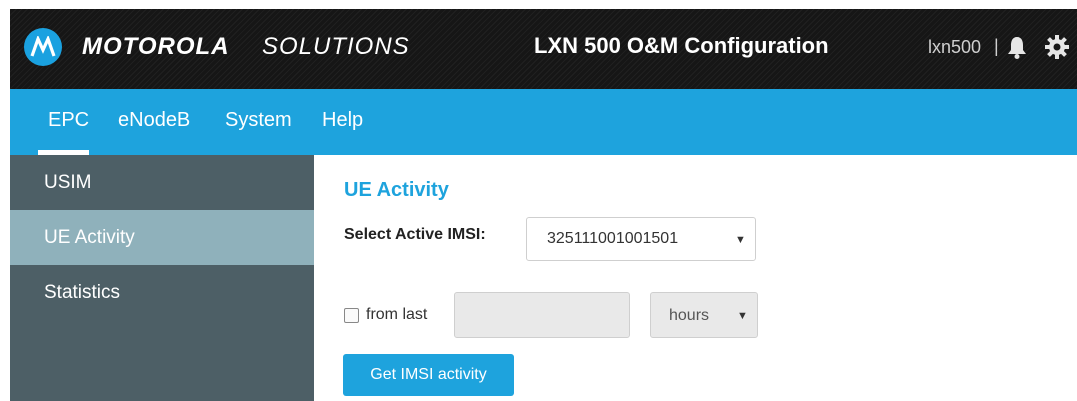 The height and width of the screenshot is (401, 1077). What do you see at coordinates (415, 234) in the screenshot?
I see `imsi-label: Select Active IMSI:` at bounding box center [415, 234].